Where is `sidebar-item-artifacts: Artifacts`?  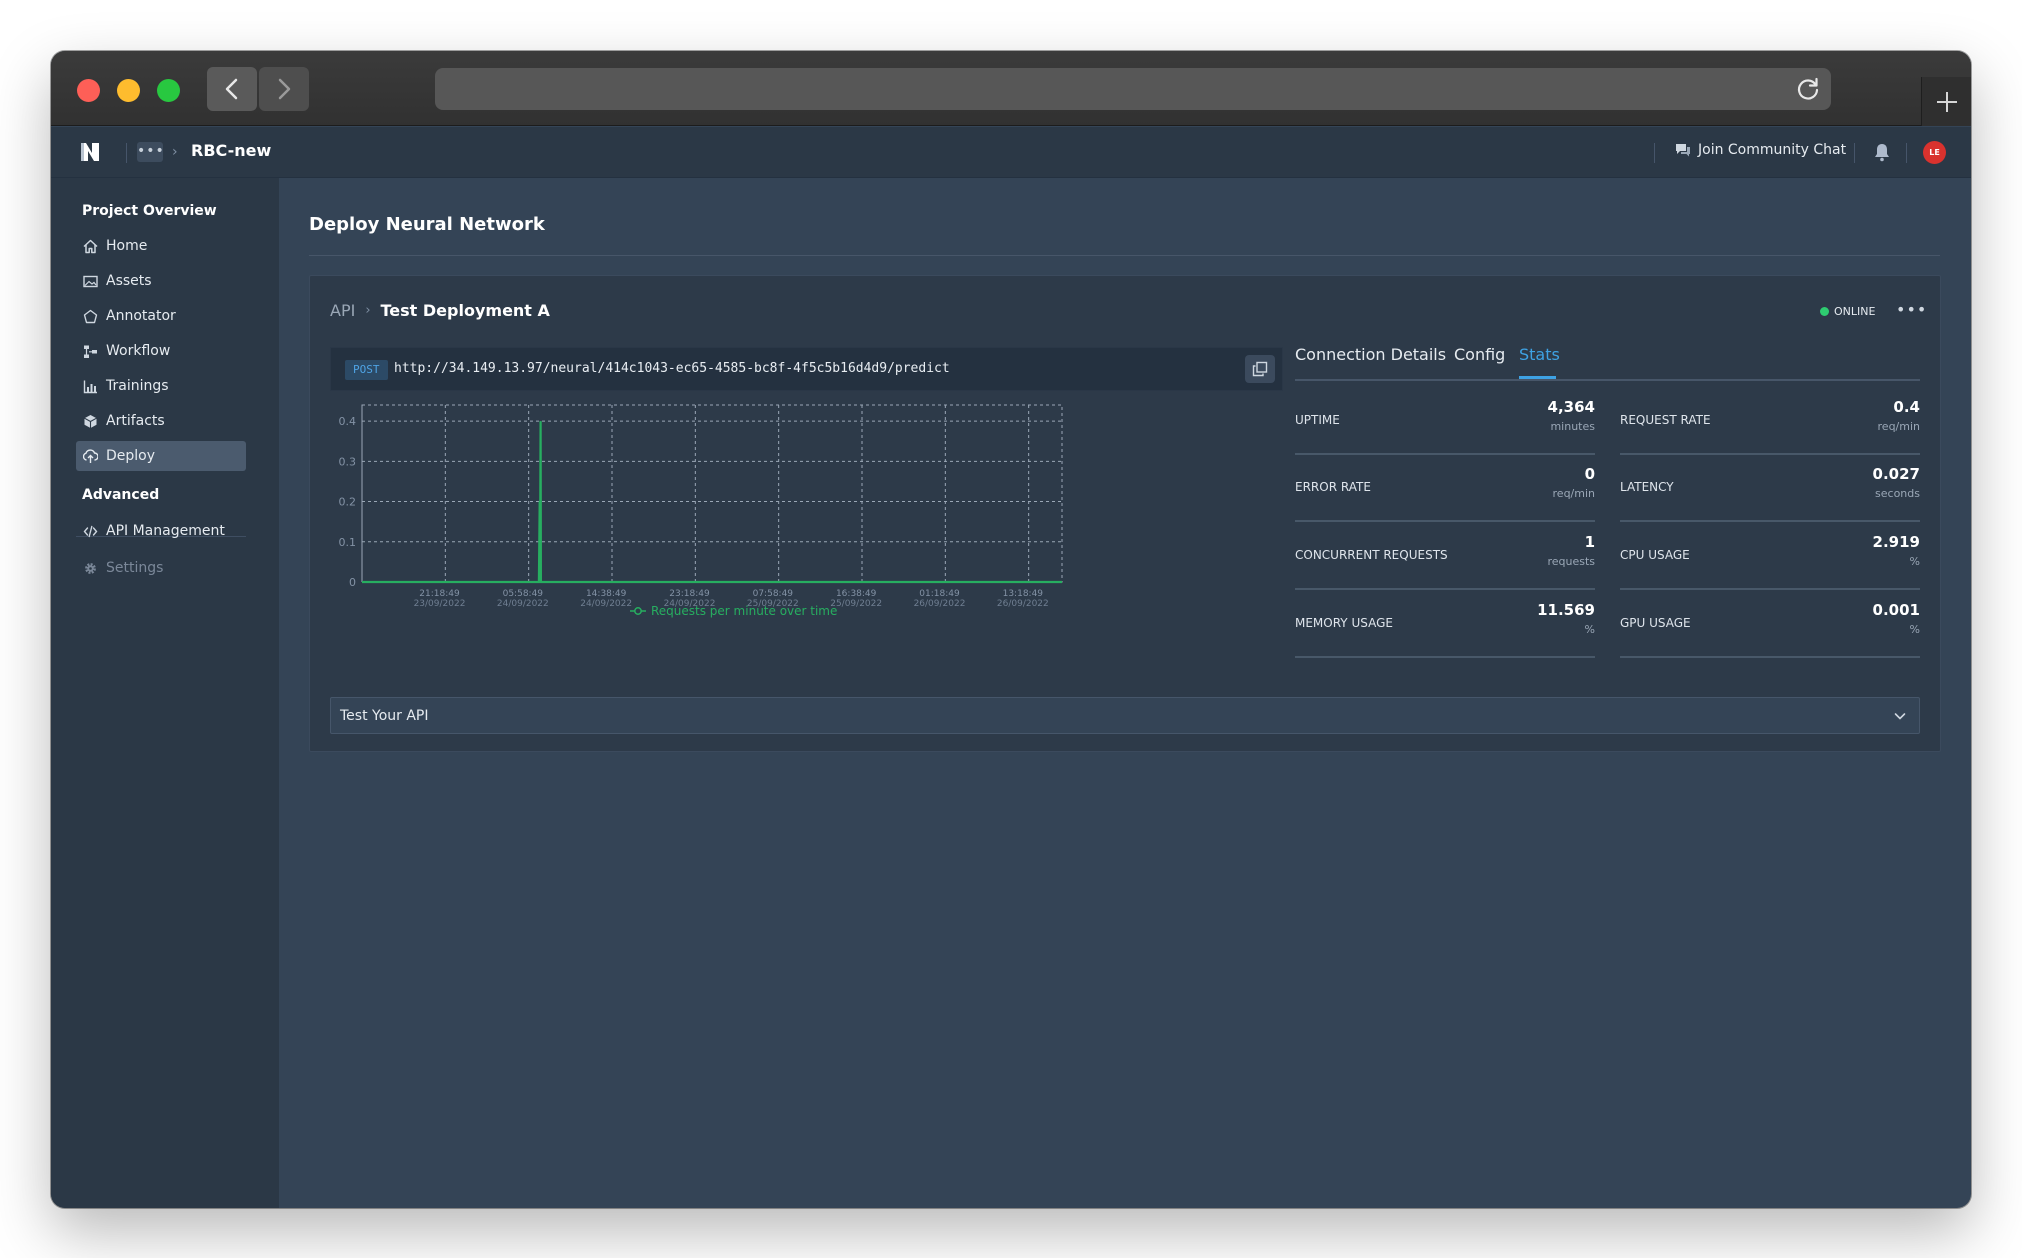 sidebar-item-artifacts: Artifacts is located at coordinates (161, 421).